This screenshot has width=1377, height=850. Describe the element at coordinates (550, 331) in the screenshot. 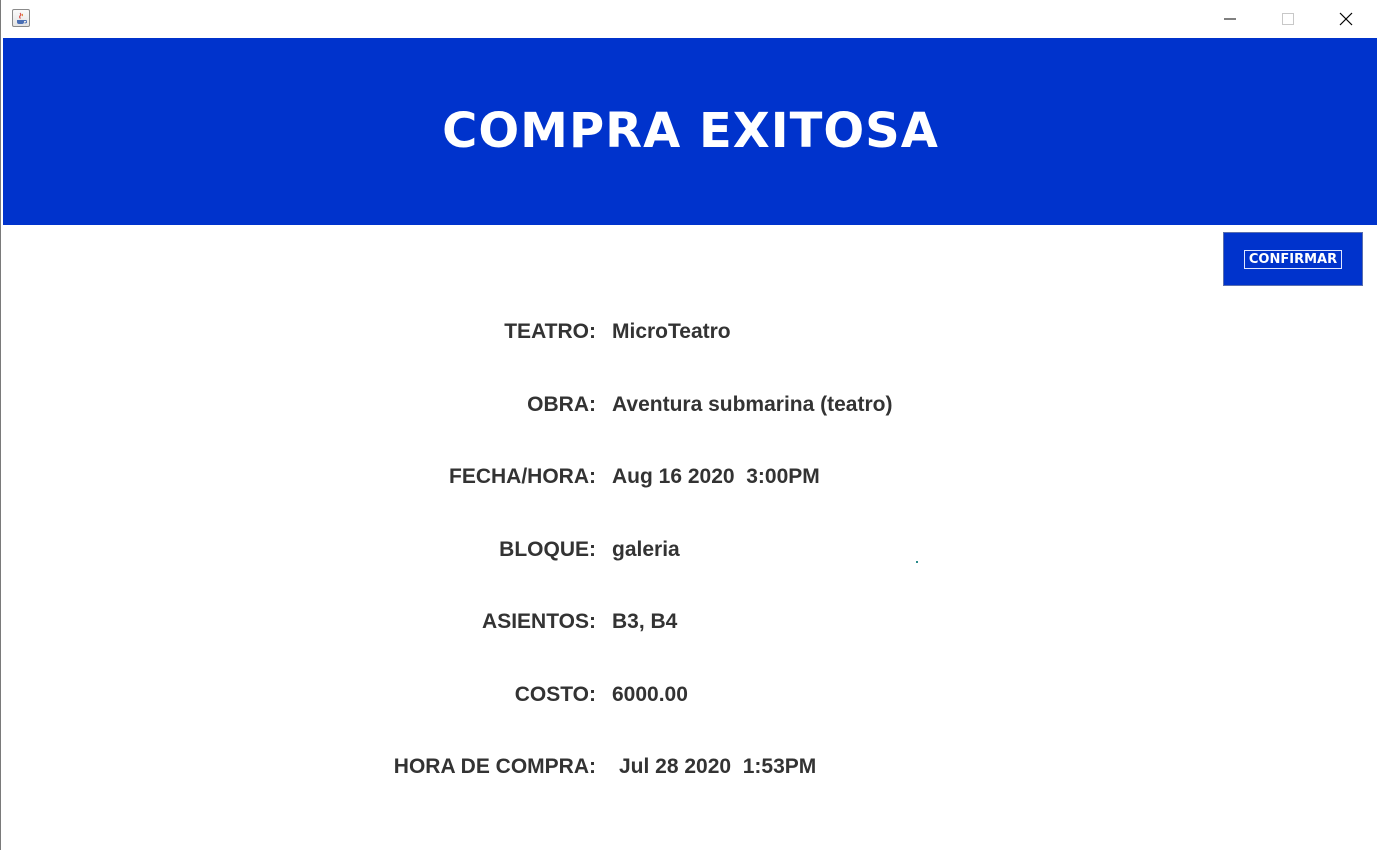

I see `teatro-label: TEATRO:` at that location.